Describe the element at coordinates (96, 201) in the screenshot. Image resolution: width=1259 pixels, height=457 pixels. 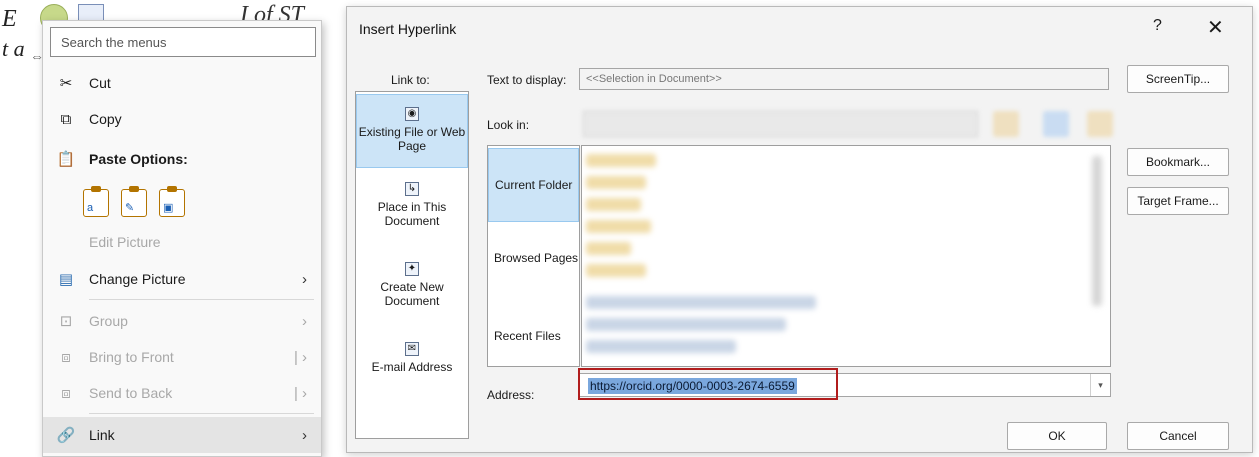
I see `paste-keep-source-formatting-icon: a` at that location.